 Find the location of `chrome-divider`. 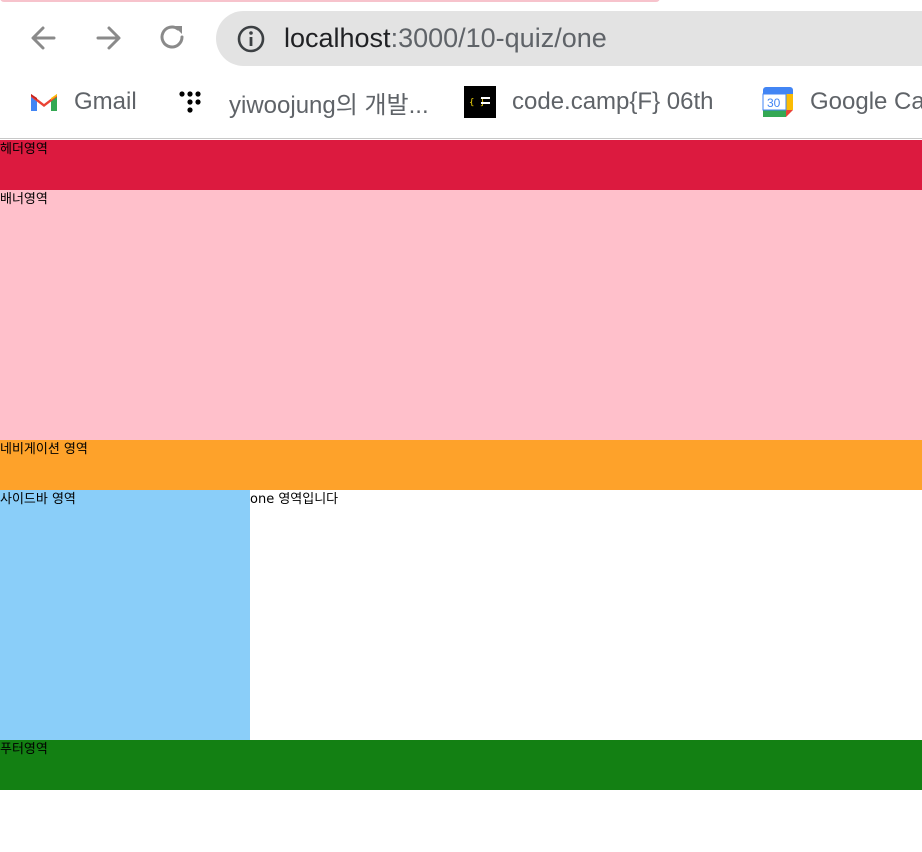

chrome-divider is located at coordinates (461, 138).